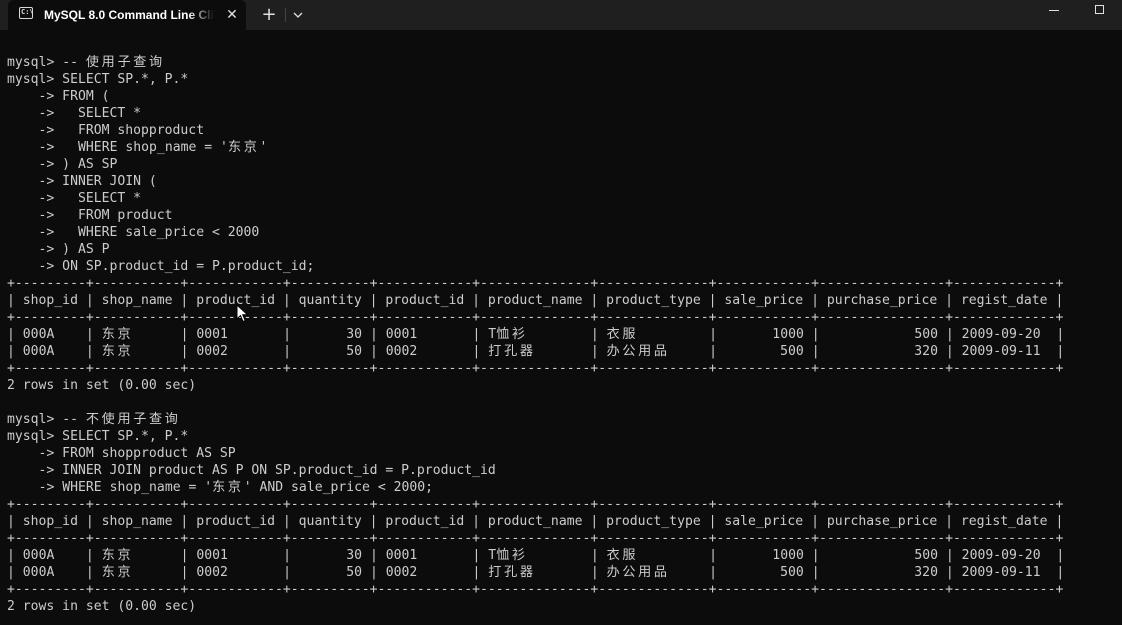 The height and width of the screenshot is (625, 1122). What do you see at coordinates (121, 453) in the screenshot?
I see `terminal-line: -> FROM shopproduct AS SP` at bounding box center [121, 453].